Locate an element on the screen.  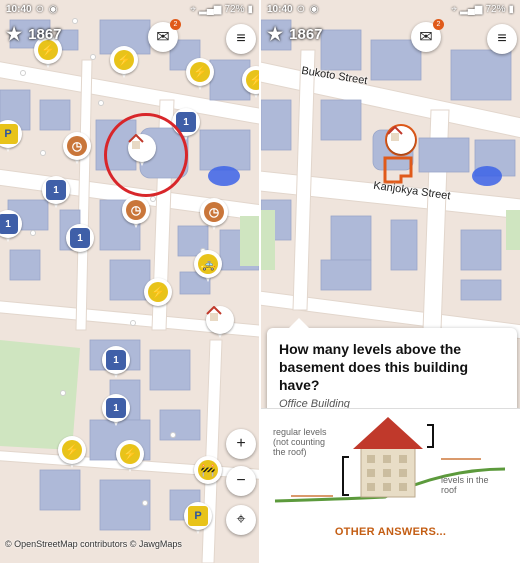
zoom-out-button: − is located at coordinates (241, 481).